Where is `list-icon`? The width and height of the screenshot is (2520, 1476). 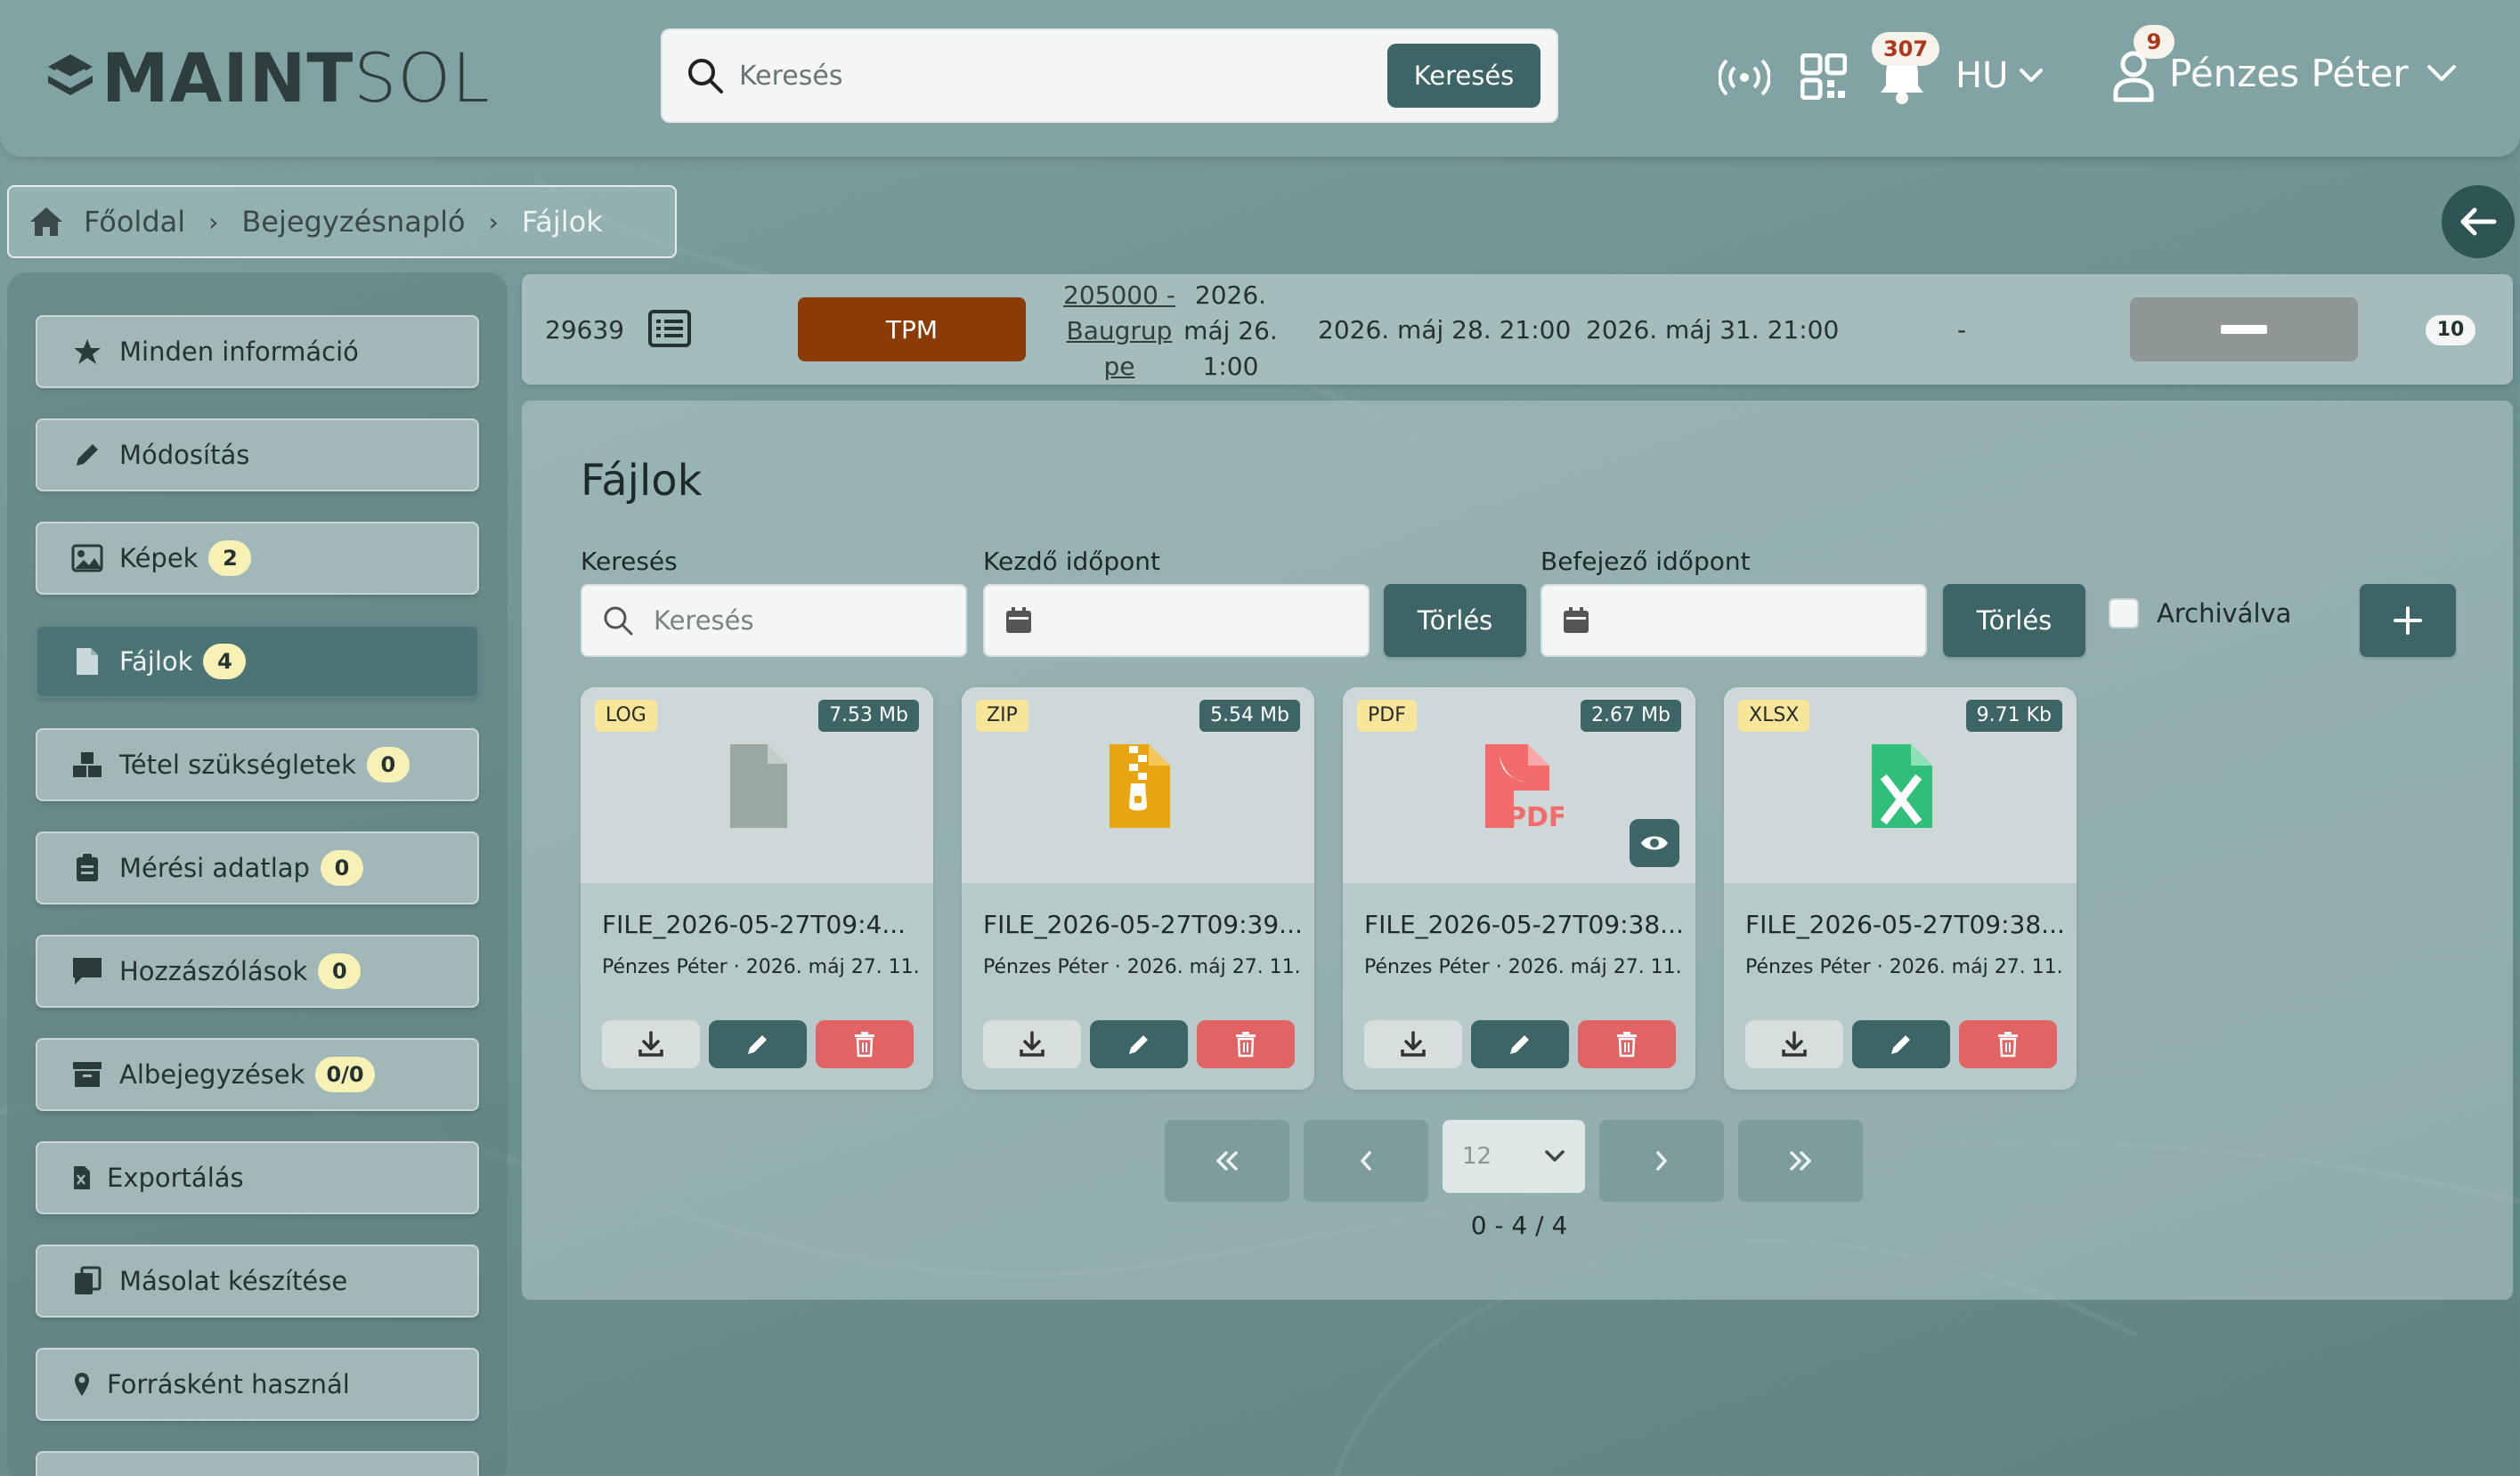 list-icon is located at coordinates (669, 328).